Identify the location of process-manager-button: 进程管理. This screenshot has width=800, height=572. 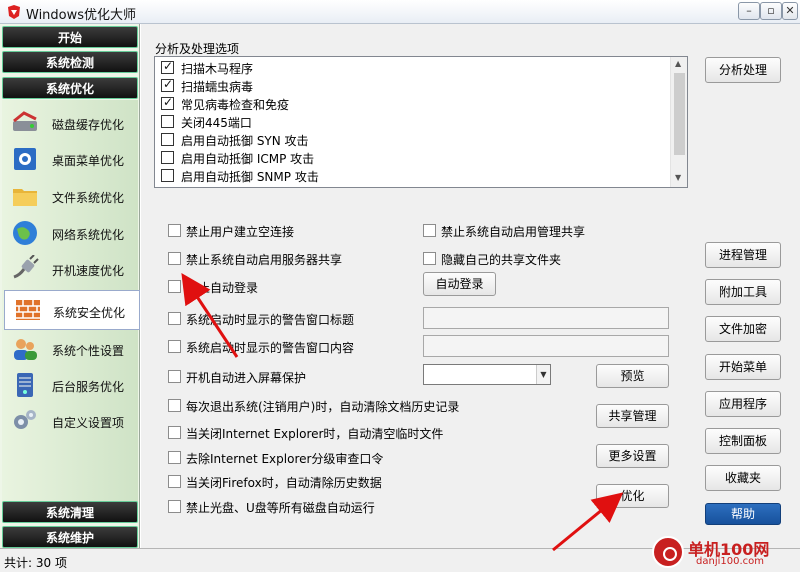
(743, 255).